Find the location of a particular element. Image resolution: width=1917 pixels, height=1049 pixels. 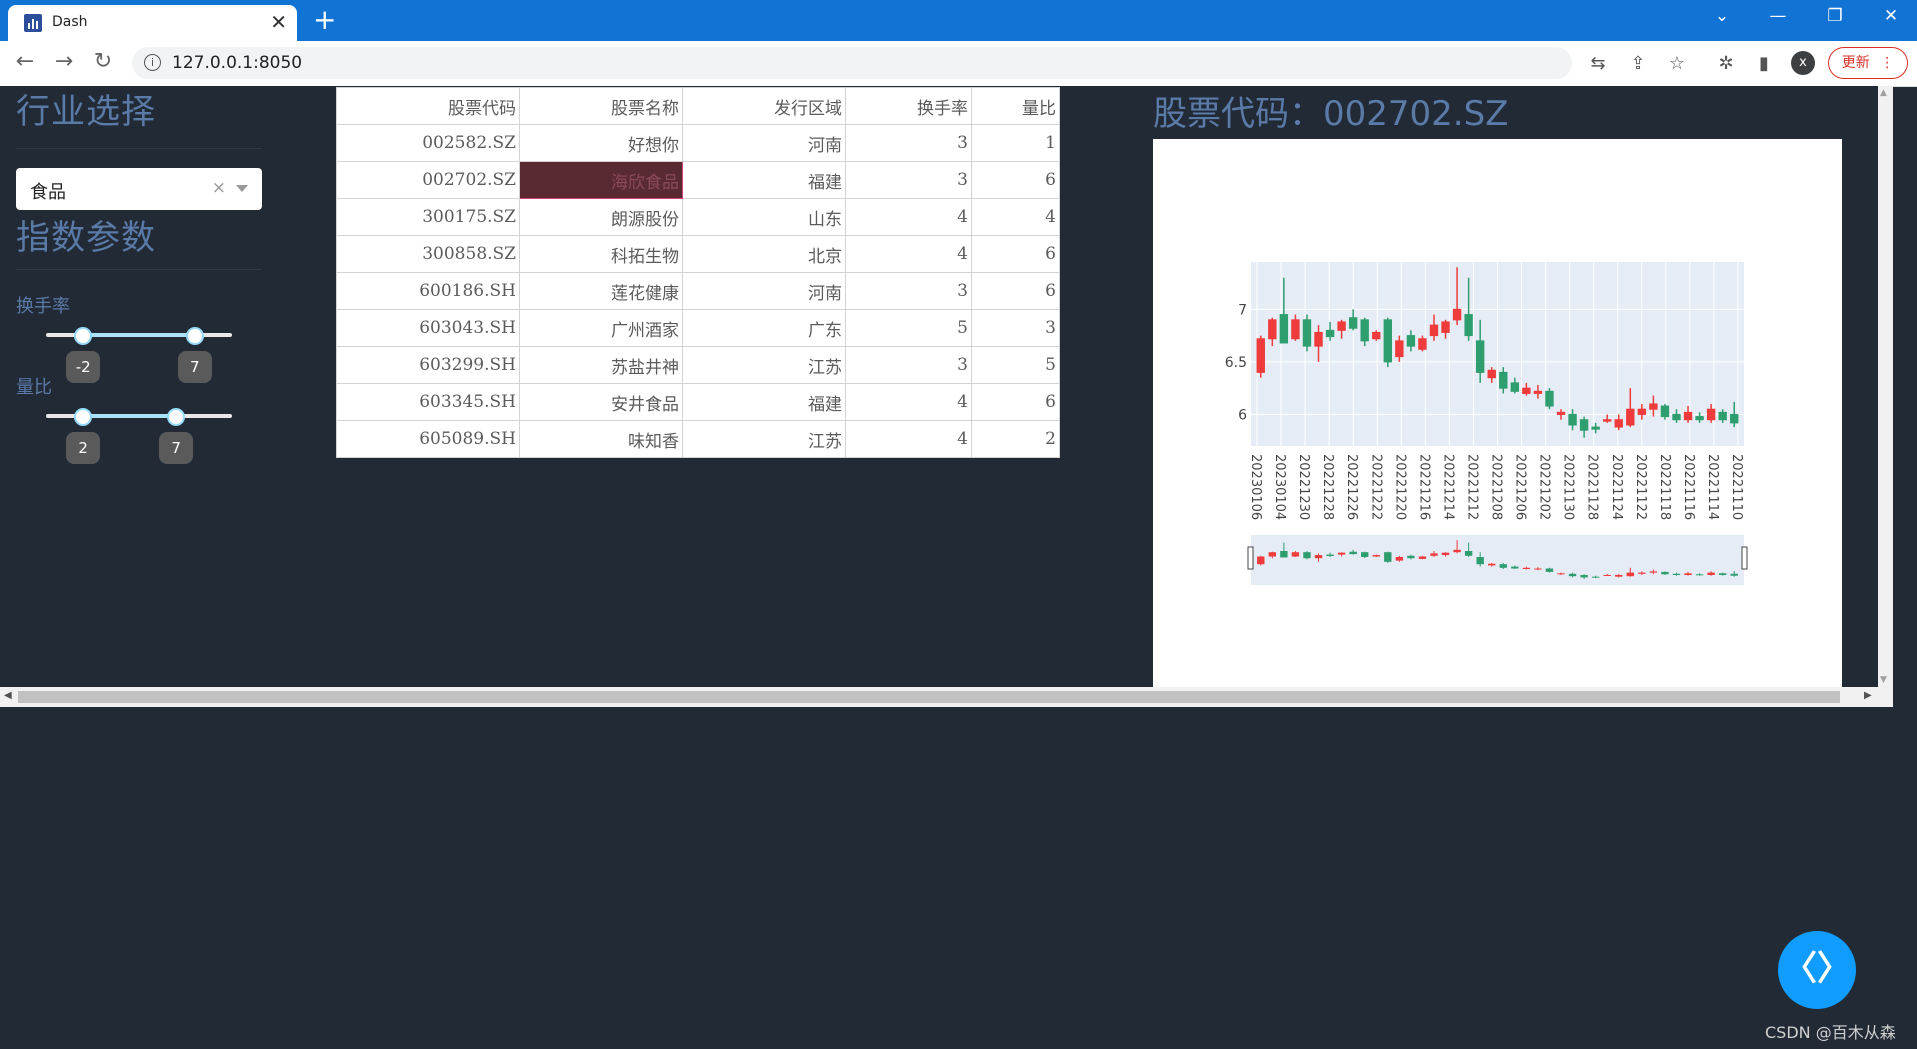

side-panel-icon: ▮ is located at coordinates (1764, 63).